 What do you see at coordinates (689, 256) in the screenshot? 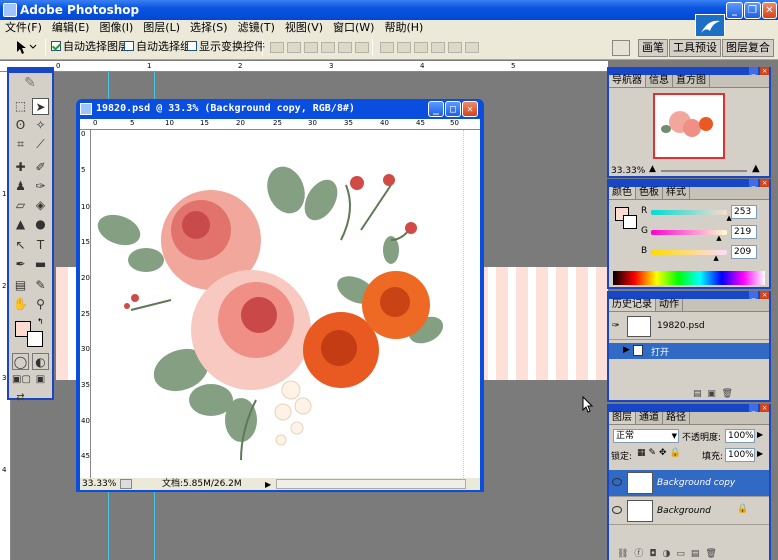
I see `b-slider: ▲` at bounding box center [689, 256].